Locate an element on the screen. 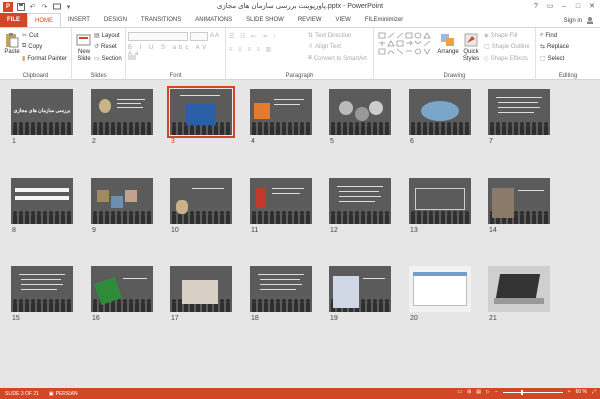 The height and width of the screenshot is (399, 600). slide-number: 12 is located at coordinates (334, 230).